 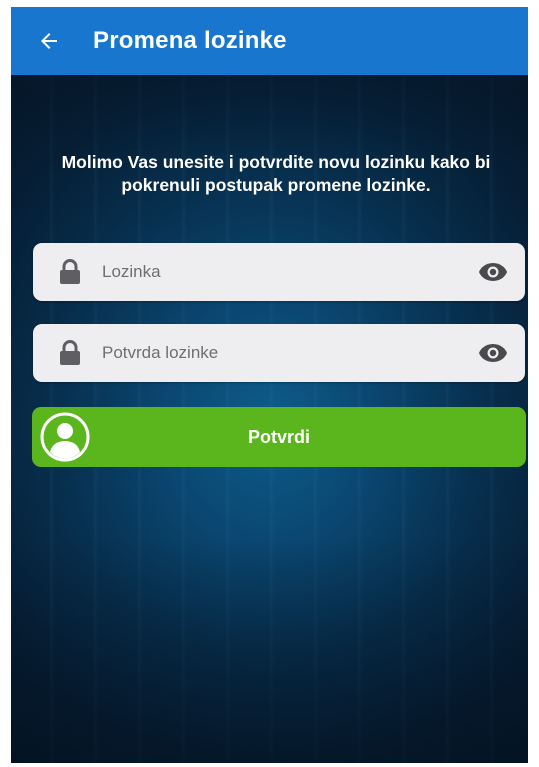 I want to click on app-bar: Promena lozinke, so click(x=269, y=41).